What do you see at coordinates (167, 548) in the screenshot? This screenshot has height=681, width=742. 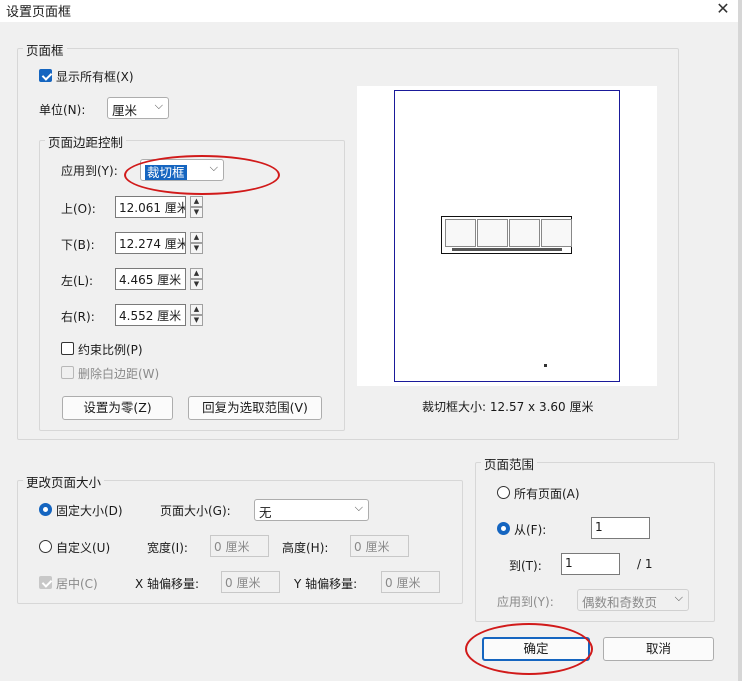 I see `width-label: 宽度(I):` at bounding box center [167, 548].